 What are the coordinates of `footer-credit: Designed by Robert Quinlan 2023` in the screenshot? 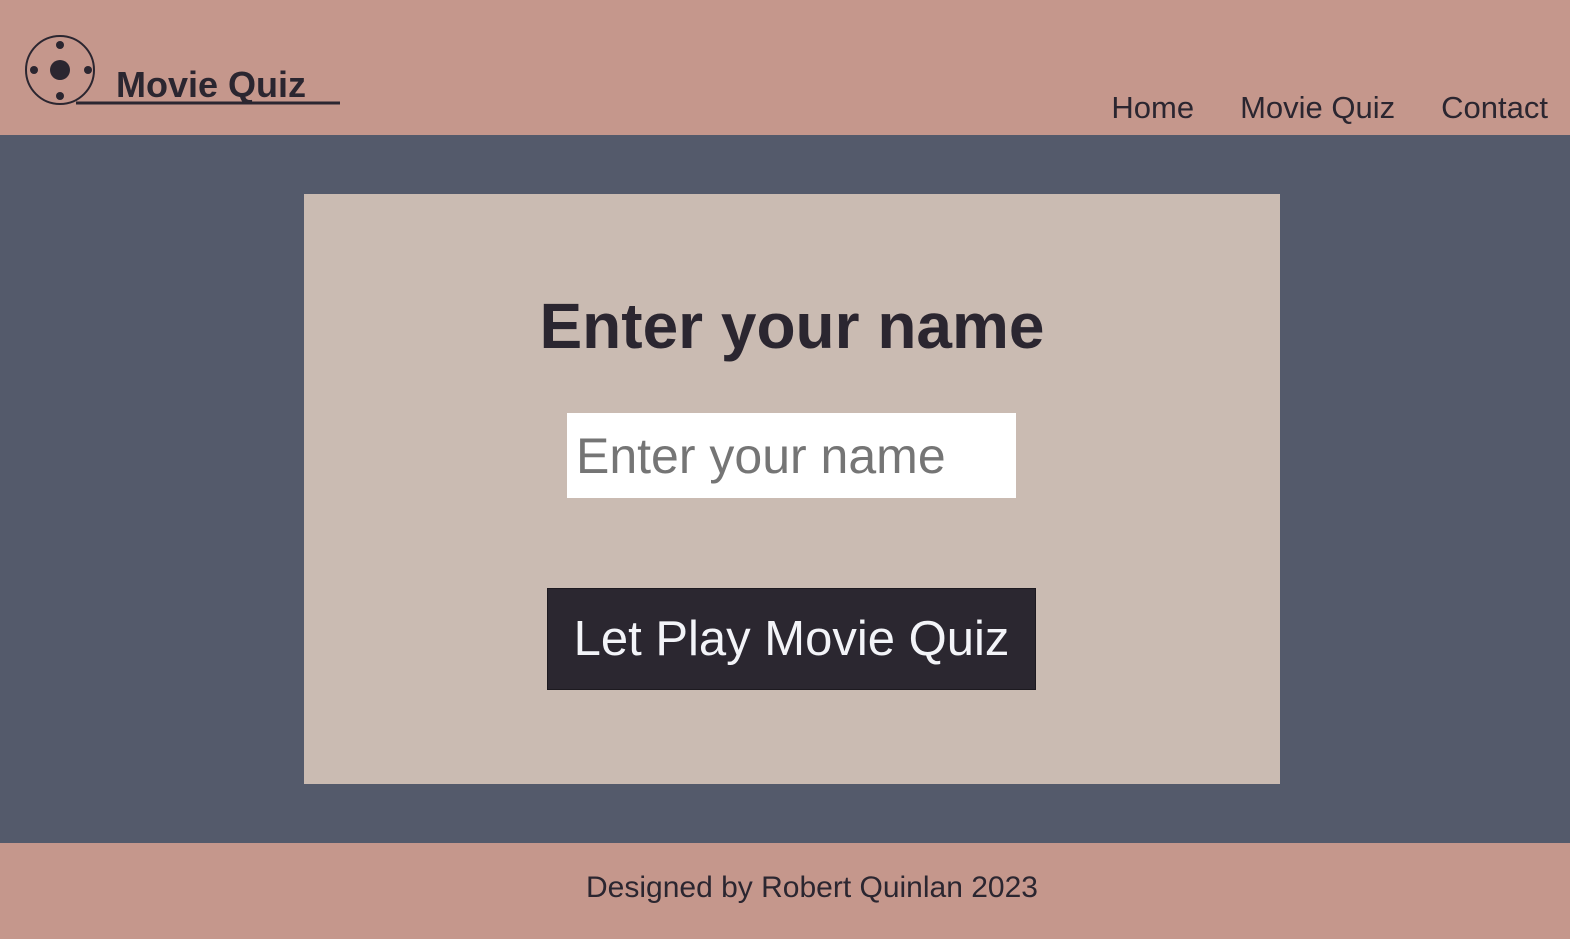 It's located at (812, 887).